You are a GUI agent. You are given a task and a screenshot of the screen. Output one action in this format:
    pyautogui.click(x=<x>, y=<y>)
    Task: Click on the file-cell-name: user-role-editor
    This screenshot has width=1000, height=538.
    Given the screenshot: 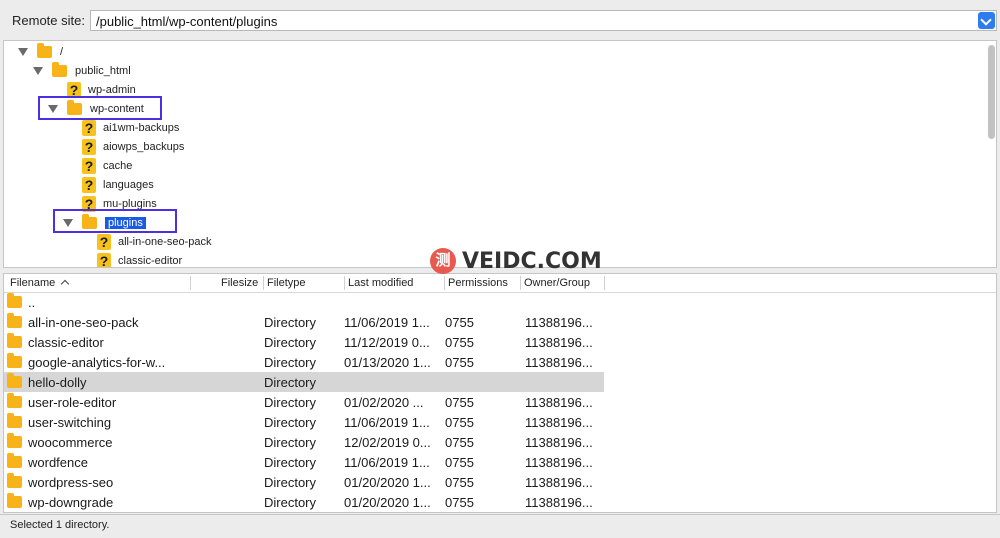 What is the action you would take?
    pyautogui.click(x=72, y=402)
    